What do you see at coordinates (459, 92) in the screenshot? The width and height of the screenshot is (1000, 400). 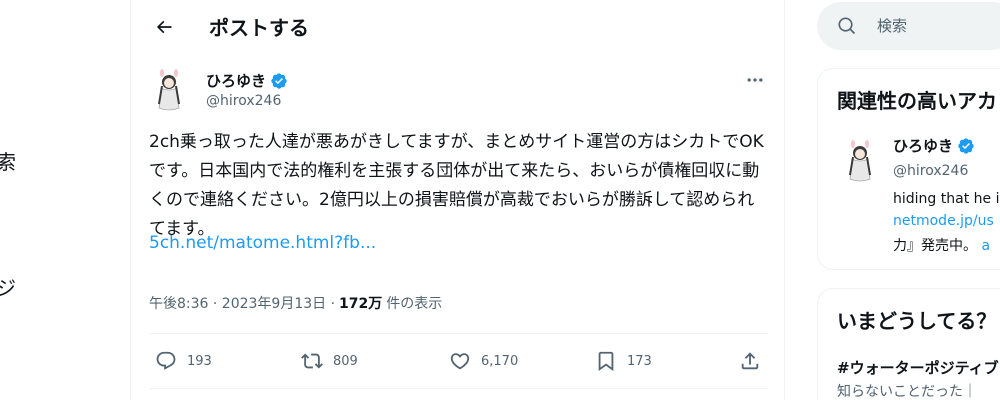 I see `post-author: ひろゆき @hirox246` at bounding box center [459, 92].